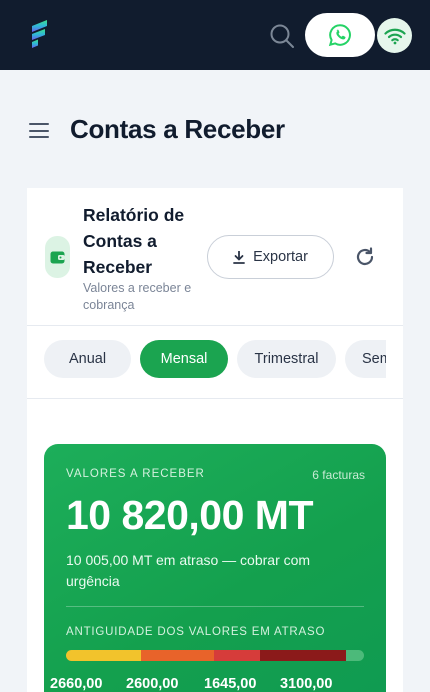 This screenshot has height=692, width=430. I want to click on aging-bar, so click(215, 655).